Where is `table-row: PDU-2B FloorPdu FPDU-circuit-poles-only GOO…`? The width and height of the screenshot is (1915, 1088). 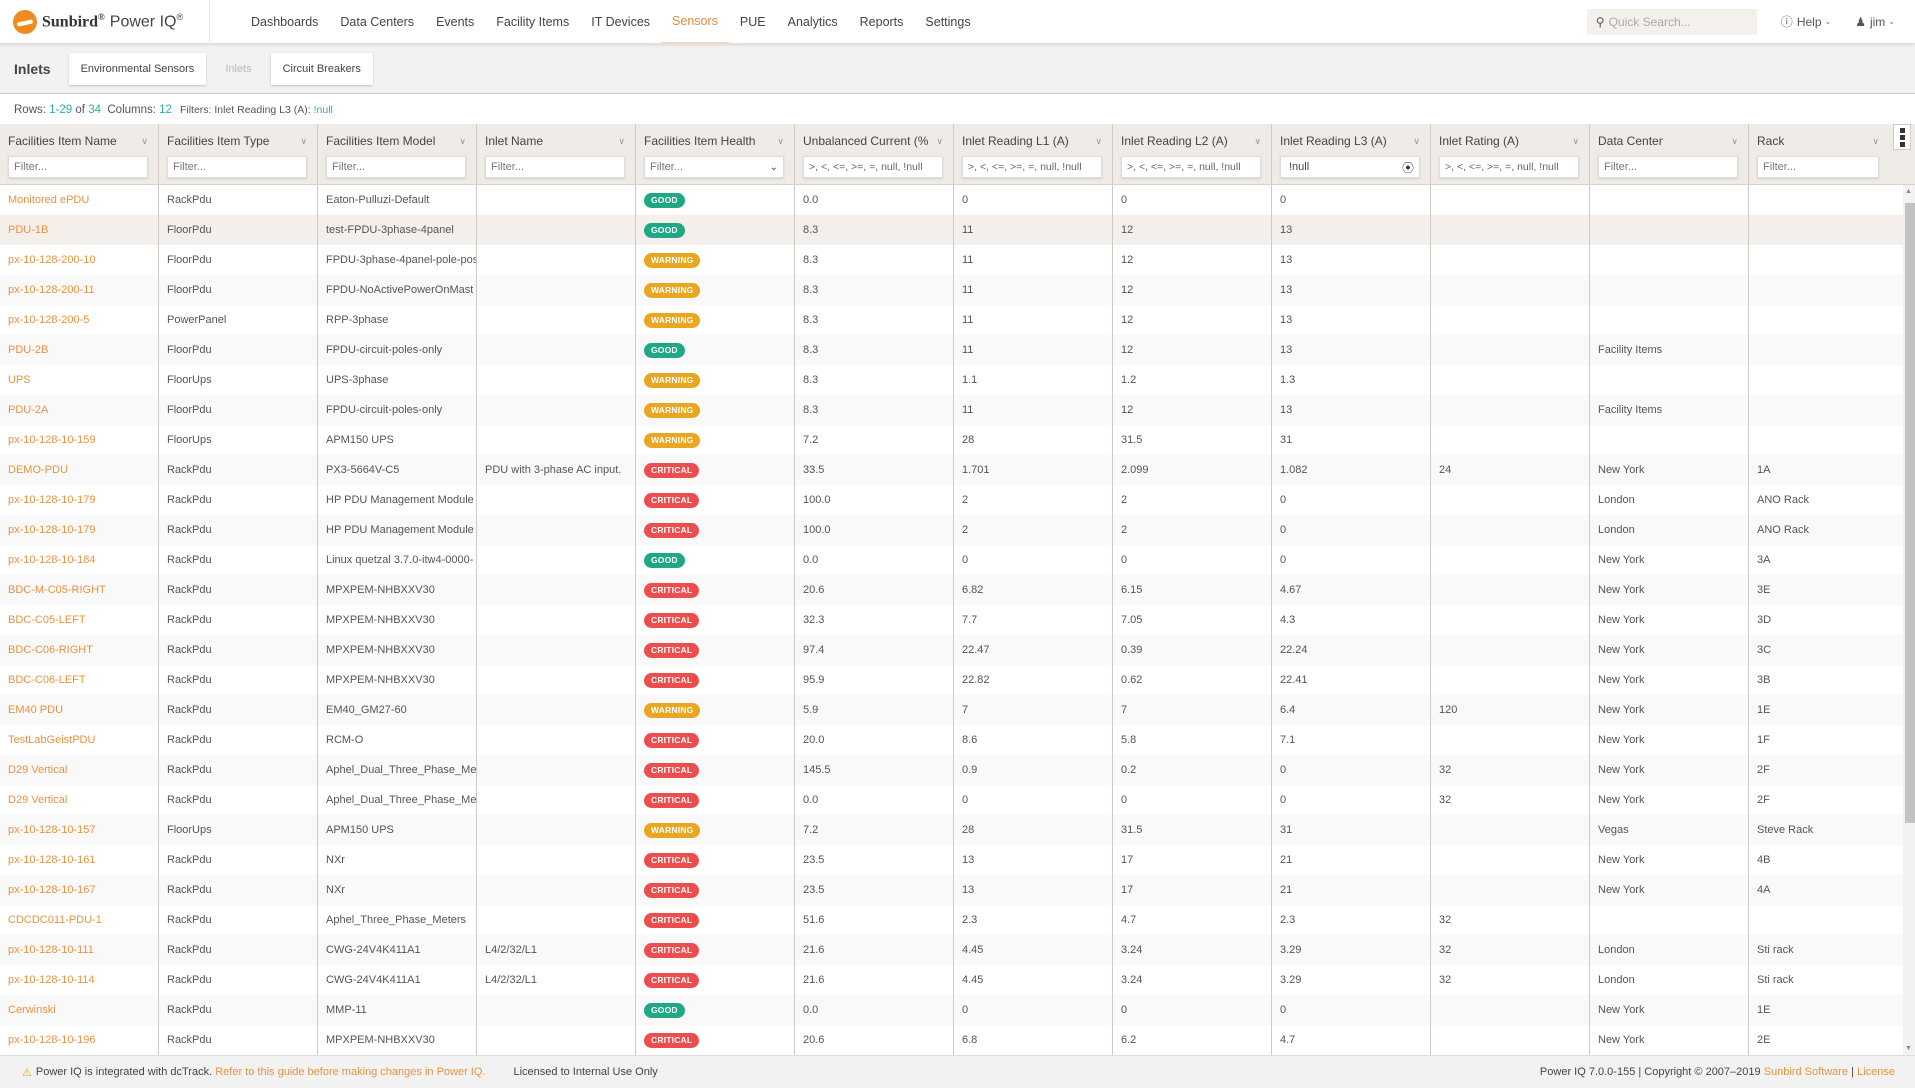 table-row: PDU-2B FloorPdu FPDU-circuit-poles-only GOO… is located at coordinates (957, 350).